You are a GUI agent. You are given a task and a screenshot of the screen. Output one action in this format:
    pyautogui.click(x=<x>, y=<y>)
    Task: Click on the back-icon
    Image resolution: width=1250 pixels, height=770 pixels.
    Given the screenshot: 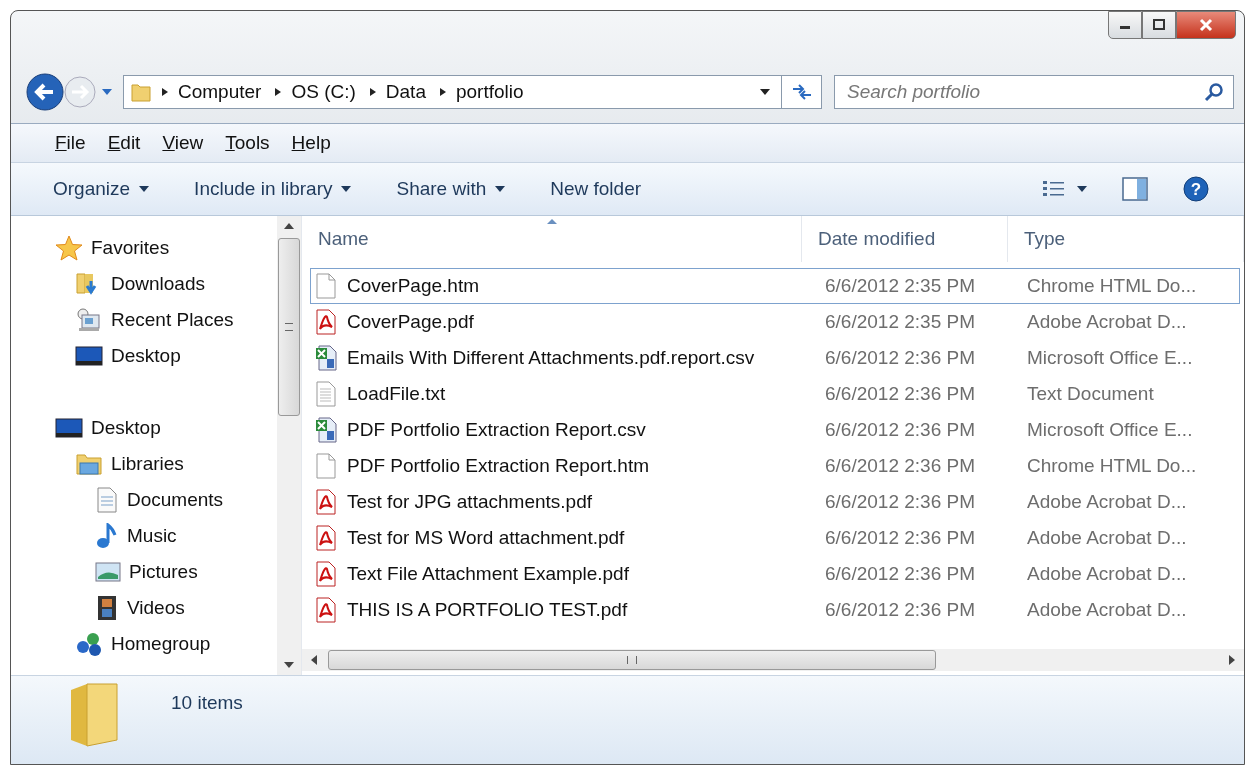 What is the action you would take?
    pyautogui.click(x=45, y=92)
    